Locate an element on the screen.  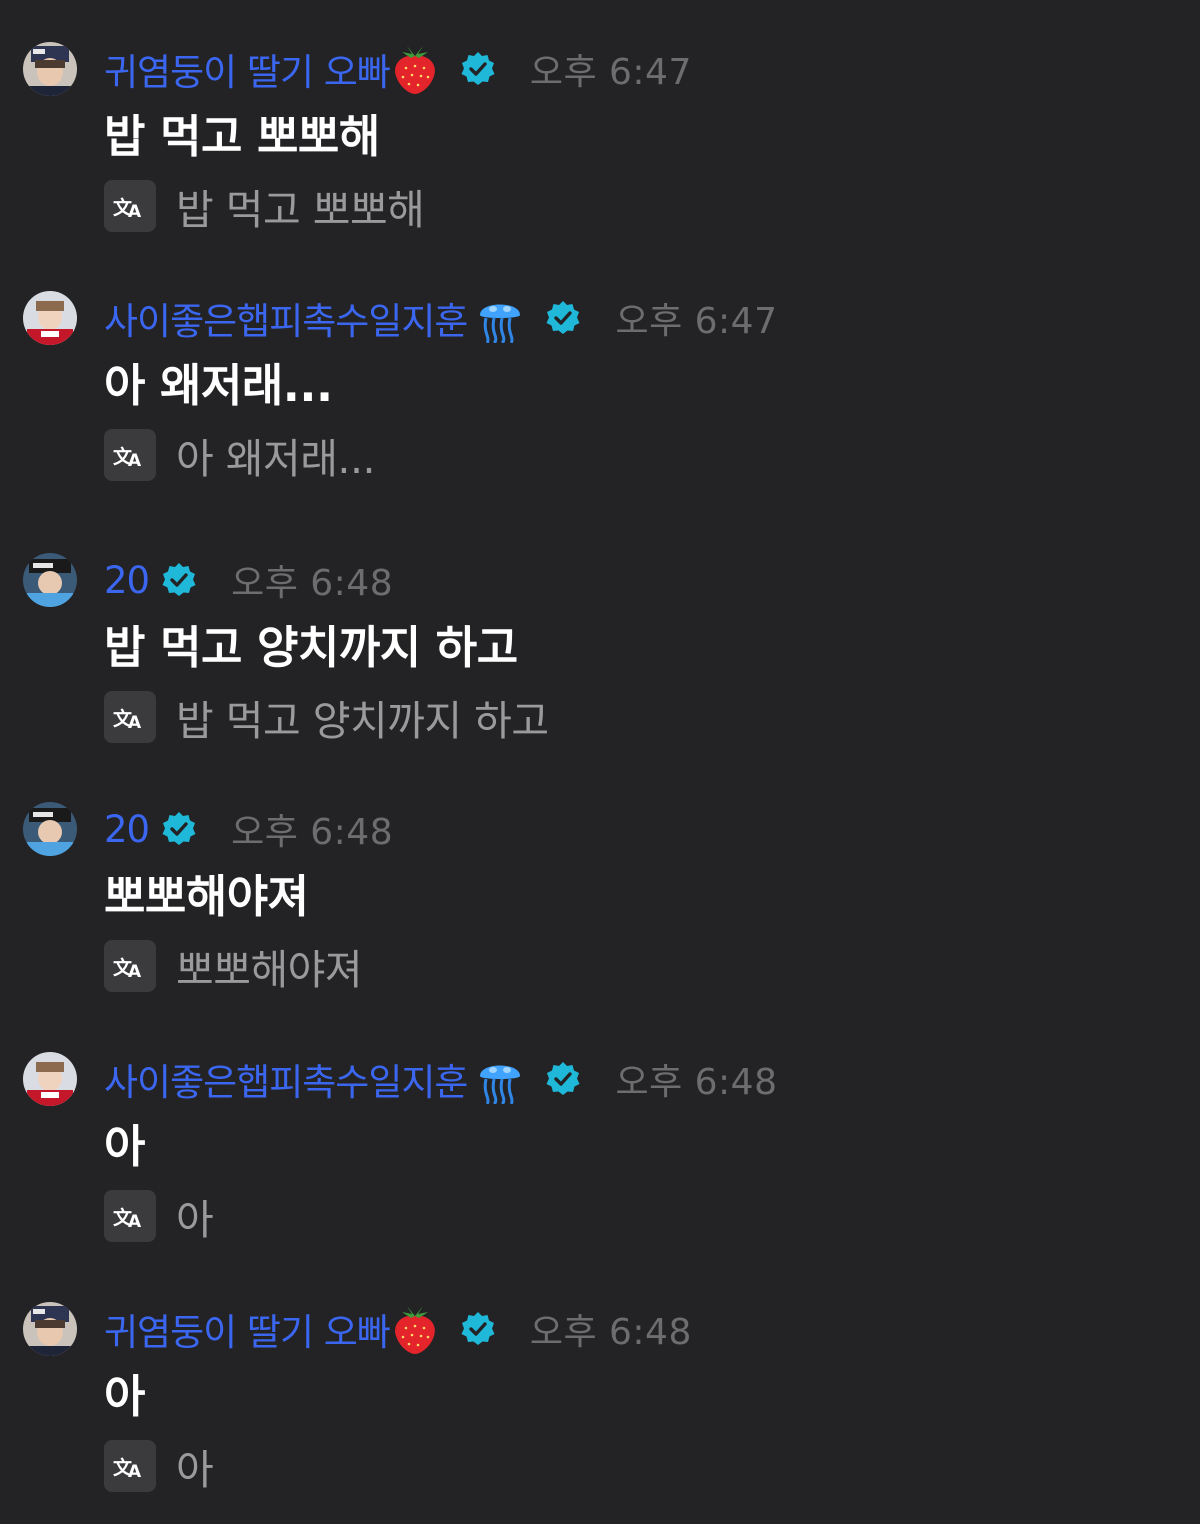
translated-text: 밥 먹고 양치까지 하고 is located at coordinates (362, 721).